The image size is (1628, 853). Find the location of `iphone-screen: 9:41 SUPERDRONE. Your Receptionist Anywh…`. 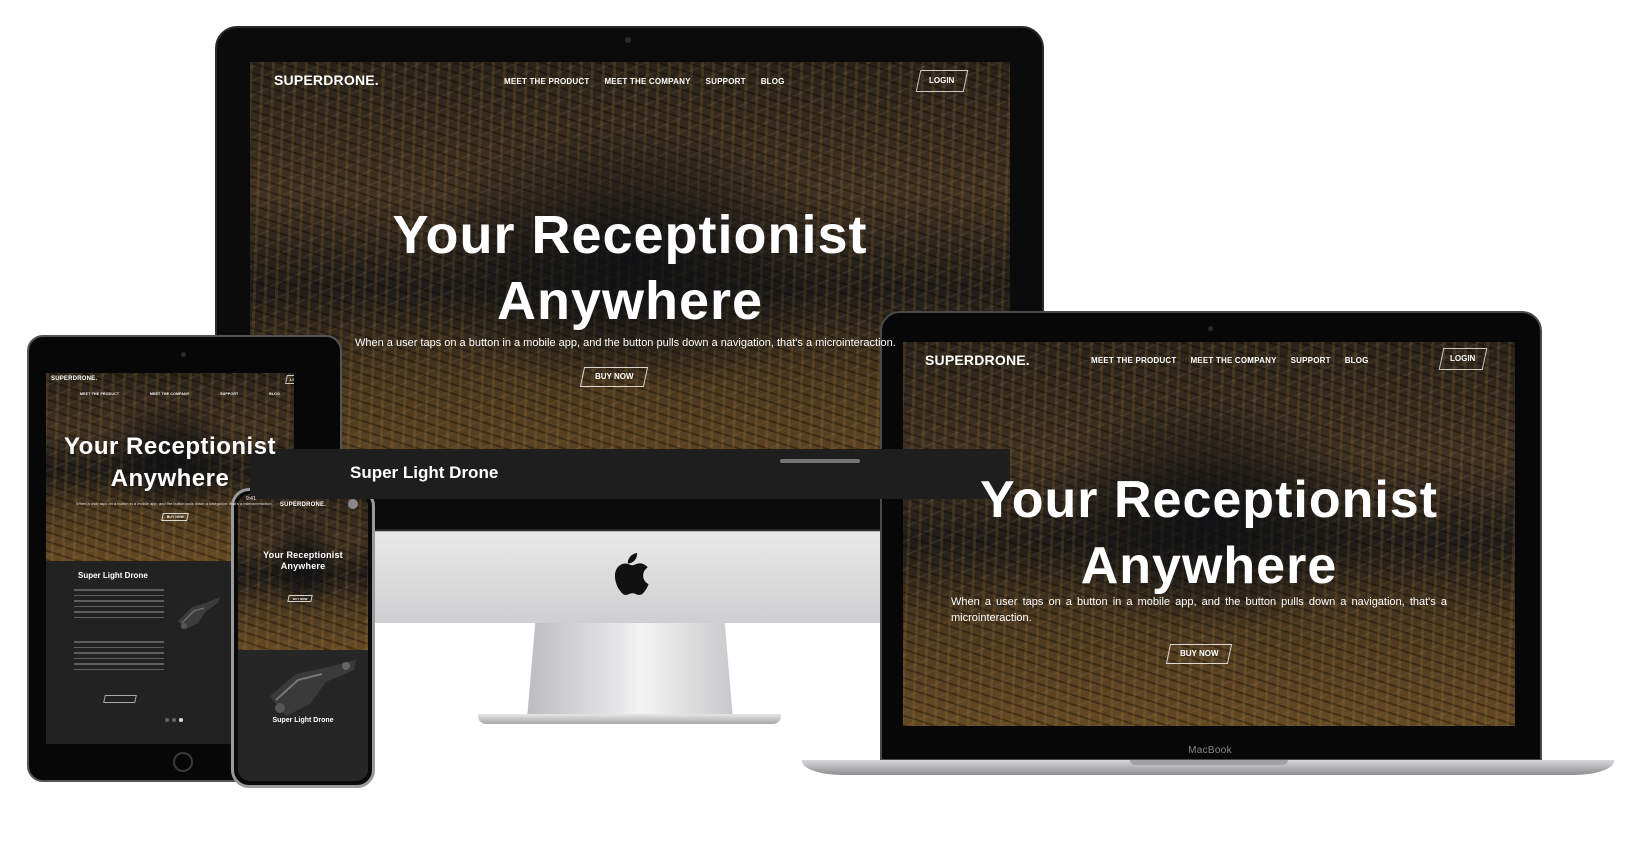

iphone-screen: 9:41 SUPERDRONE. Your Receptionist Anywh… is located at coordinates (303, 637).